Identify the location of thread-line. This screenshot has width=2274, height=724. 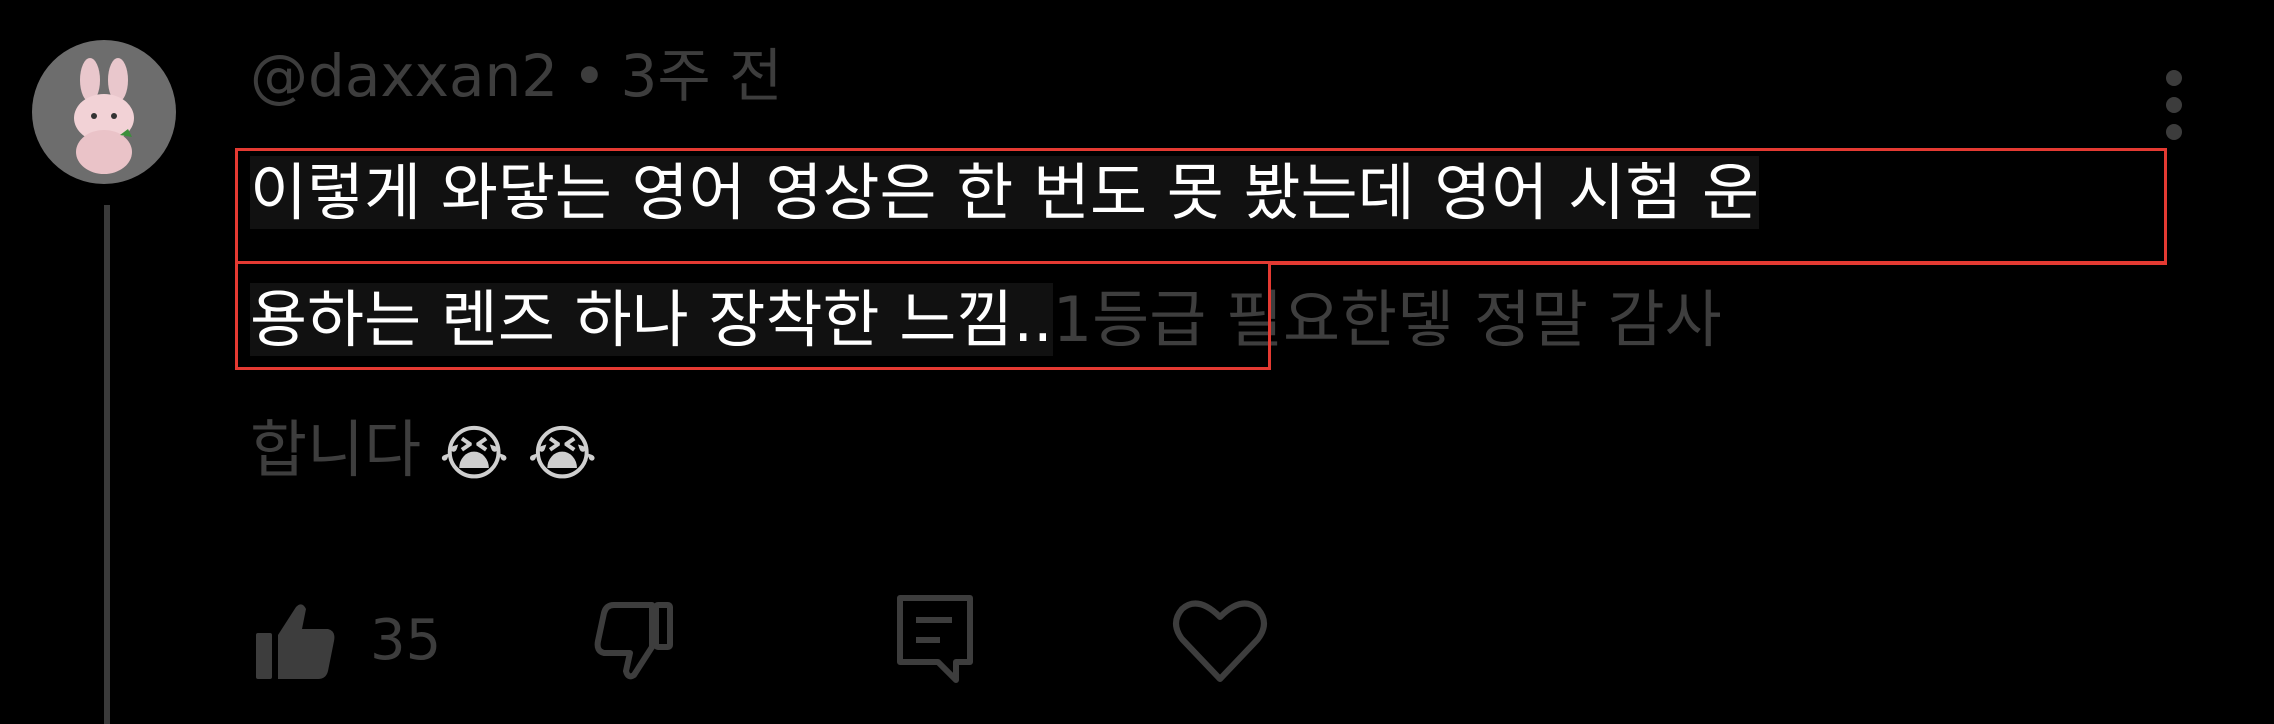
(107, 464).